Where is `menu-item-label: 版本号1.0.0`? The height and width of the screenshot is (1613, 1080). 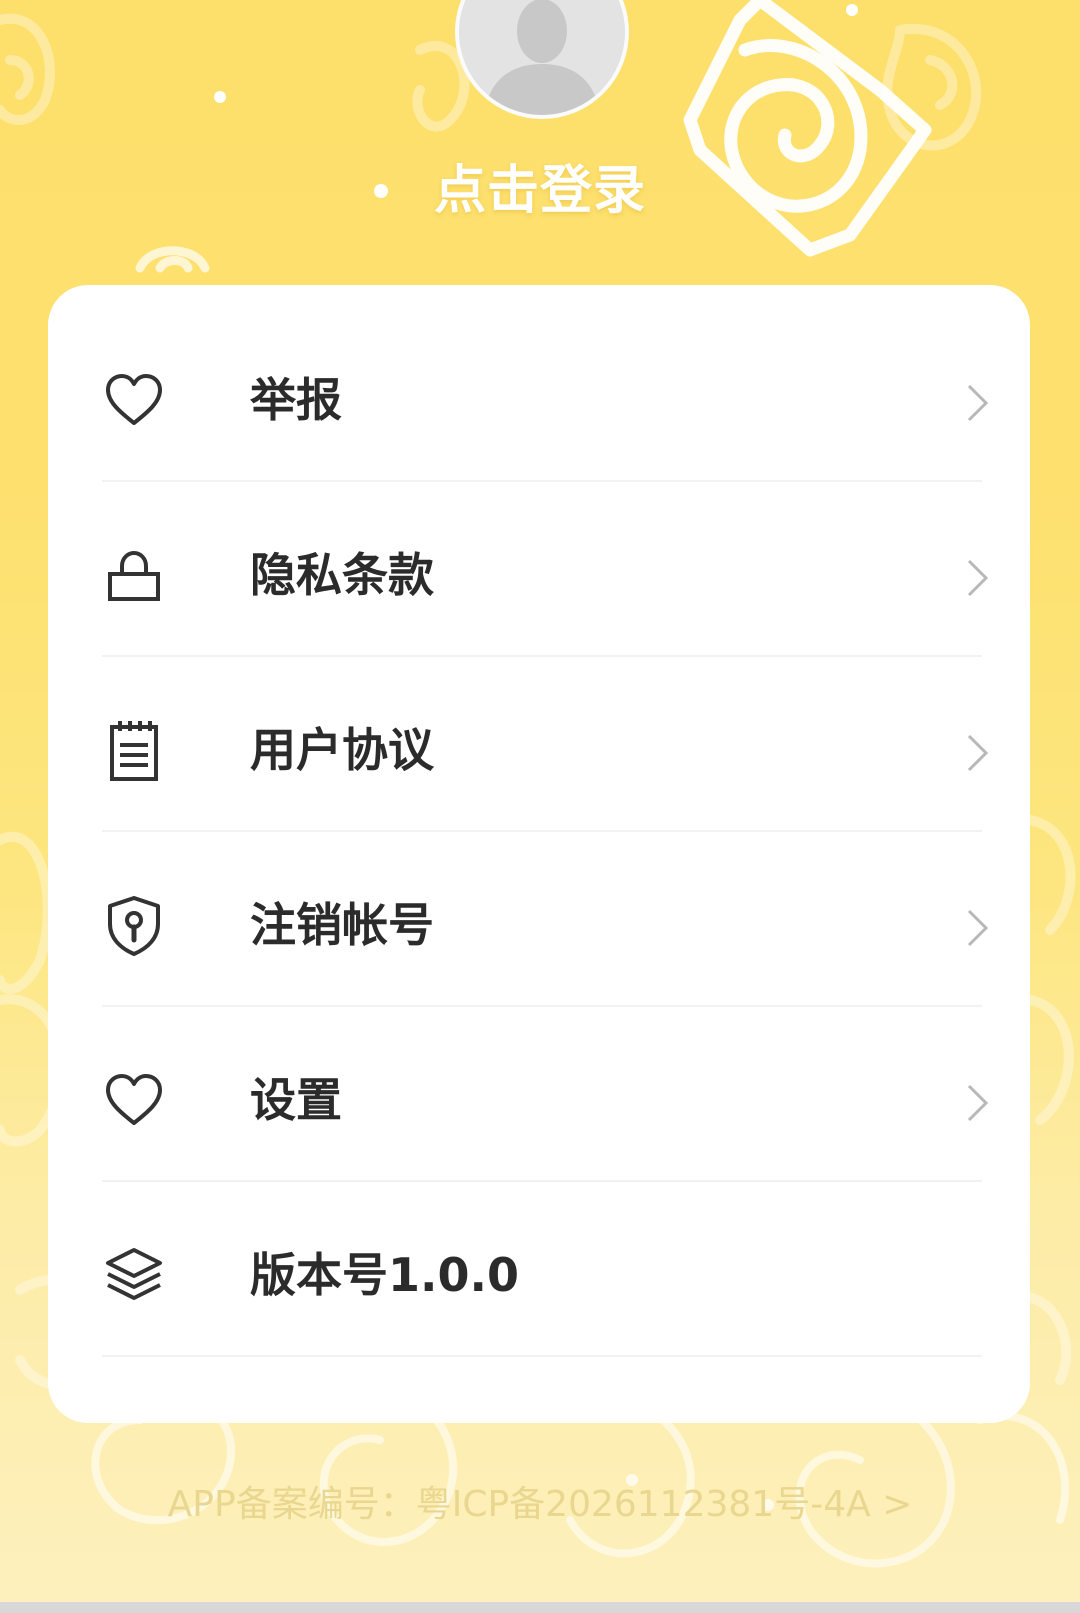
menu-item-label: 版本号1.0.0 is located at coordinates (384, 1275).